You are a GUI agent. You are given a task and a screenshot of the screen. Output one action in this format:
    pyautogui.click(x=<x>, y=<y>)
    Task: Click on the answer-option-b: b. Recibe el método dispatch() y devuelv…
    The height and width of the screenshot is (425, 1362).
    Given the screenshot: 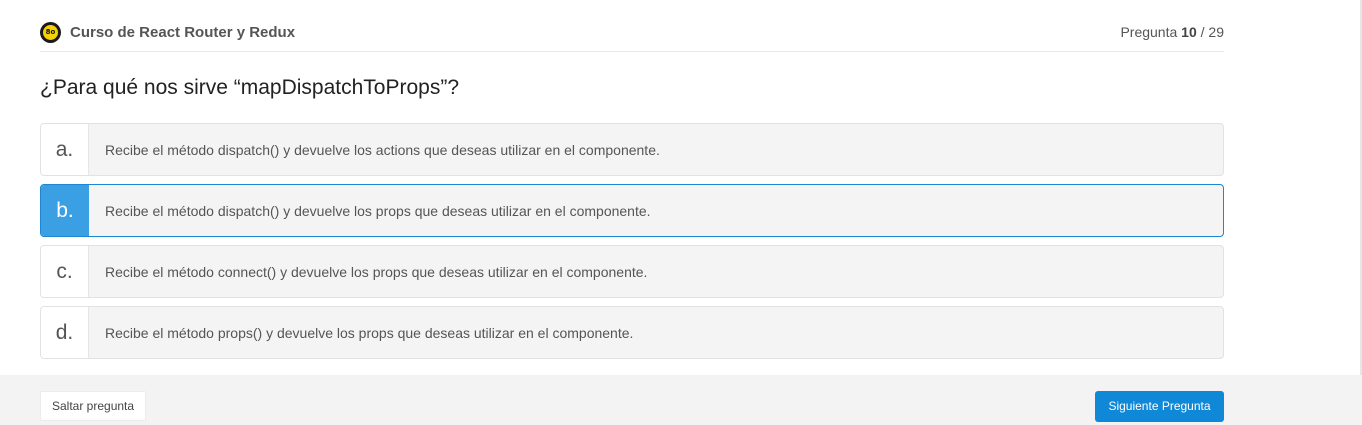 What is the action you would take?
    pyautogui.click(x=632, y=210)
    